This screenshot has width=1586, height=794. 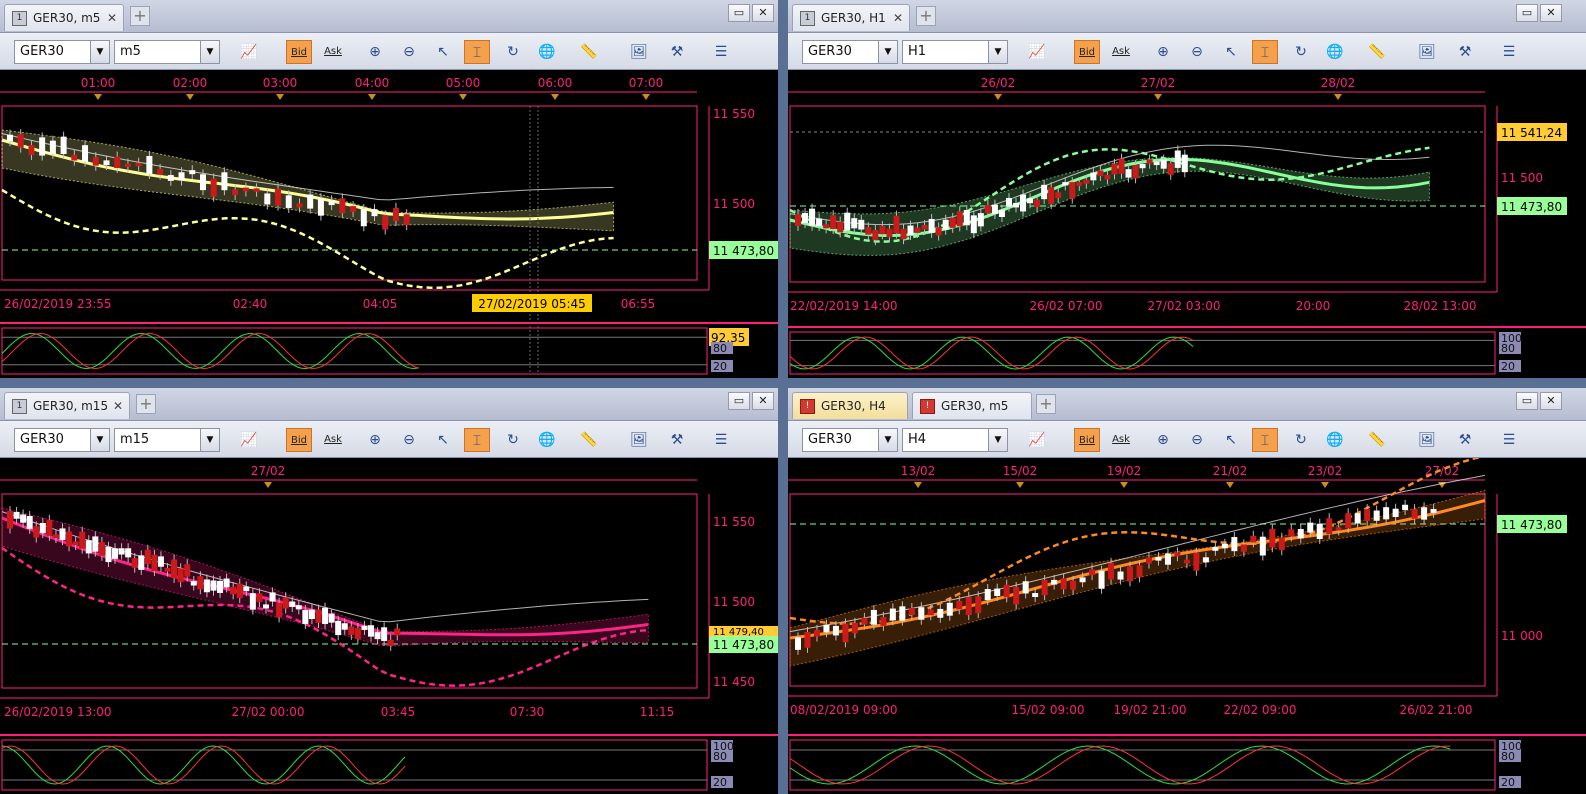 What do you see at coordinates (851, 17) in the screenshot?
I see `tab-ger30-h1: 1 GER30, H1 ✕` at bounding box center [851, 17].